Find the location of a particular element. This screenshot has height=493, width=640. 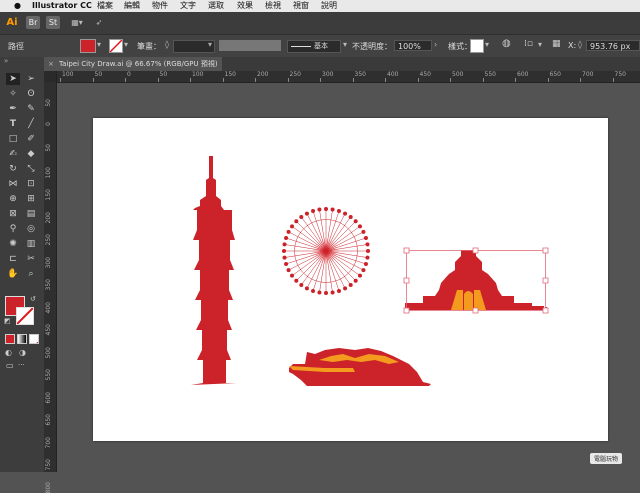

width-tool-icon: ⋈ is located at coordinates (13, 184).